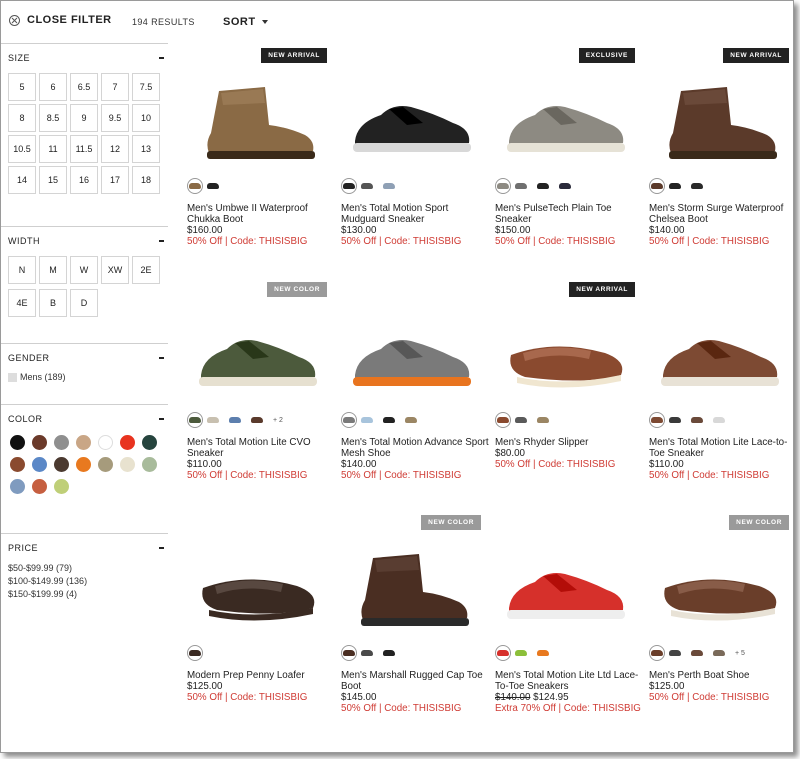 The image size is (800, 759). Describe the element at coordinates (115, 87) in the screenshot. I see `size-option: 7` at that location.